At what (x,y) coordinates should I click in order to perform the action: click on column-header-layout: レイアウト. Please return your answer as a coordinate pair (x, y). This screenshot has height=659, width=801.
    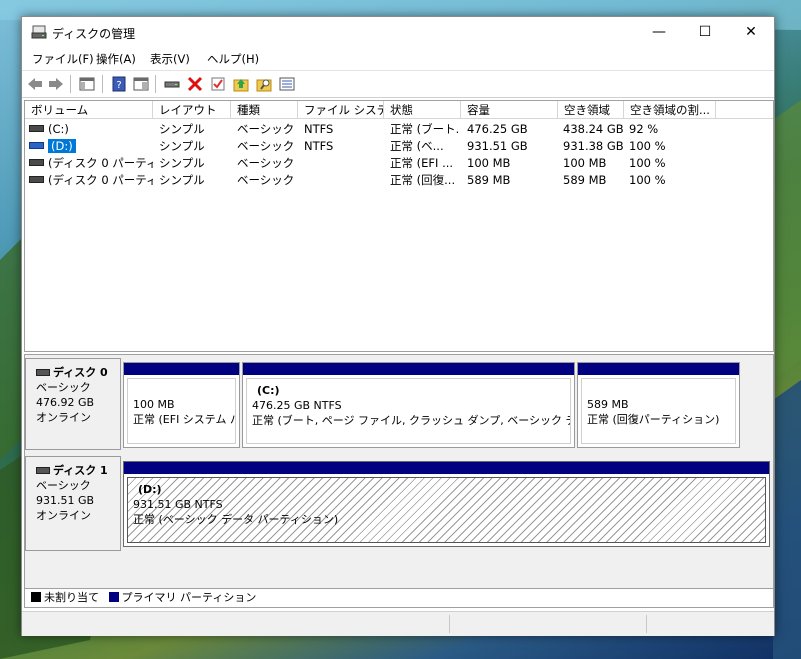
    Looking at the image, I should click on (192, 110).